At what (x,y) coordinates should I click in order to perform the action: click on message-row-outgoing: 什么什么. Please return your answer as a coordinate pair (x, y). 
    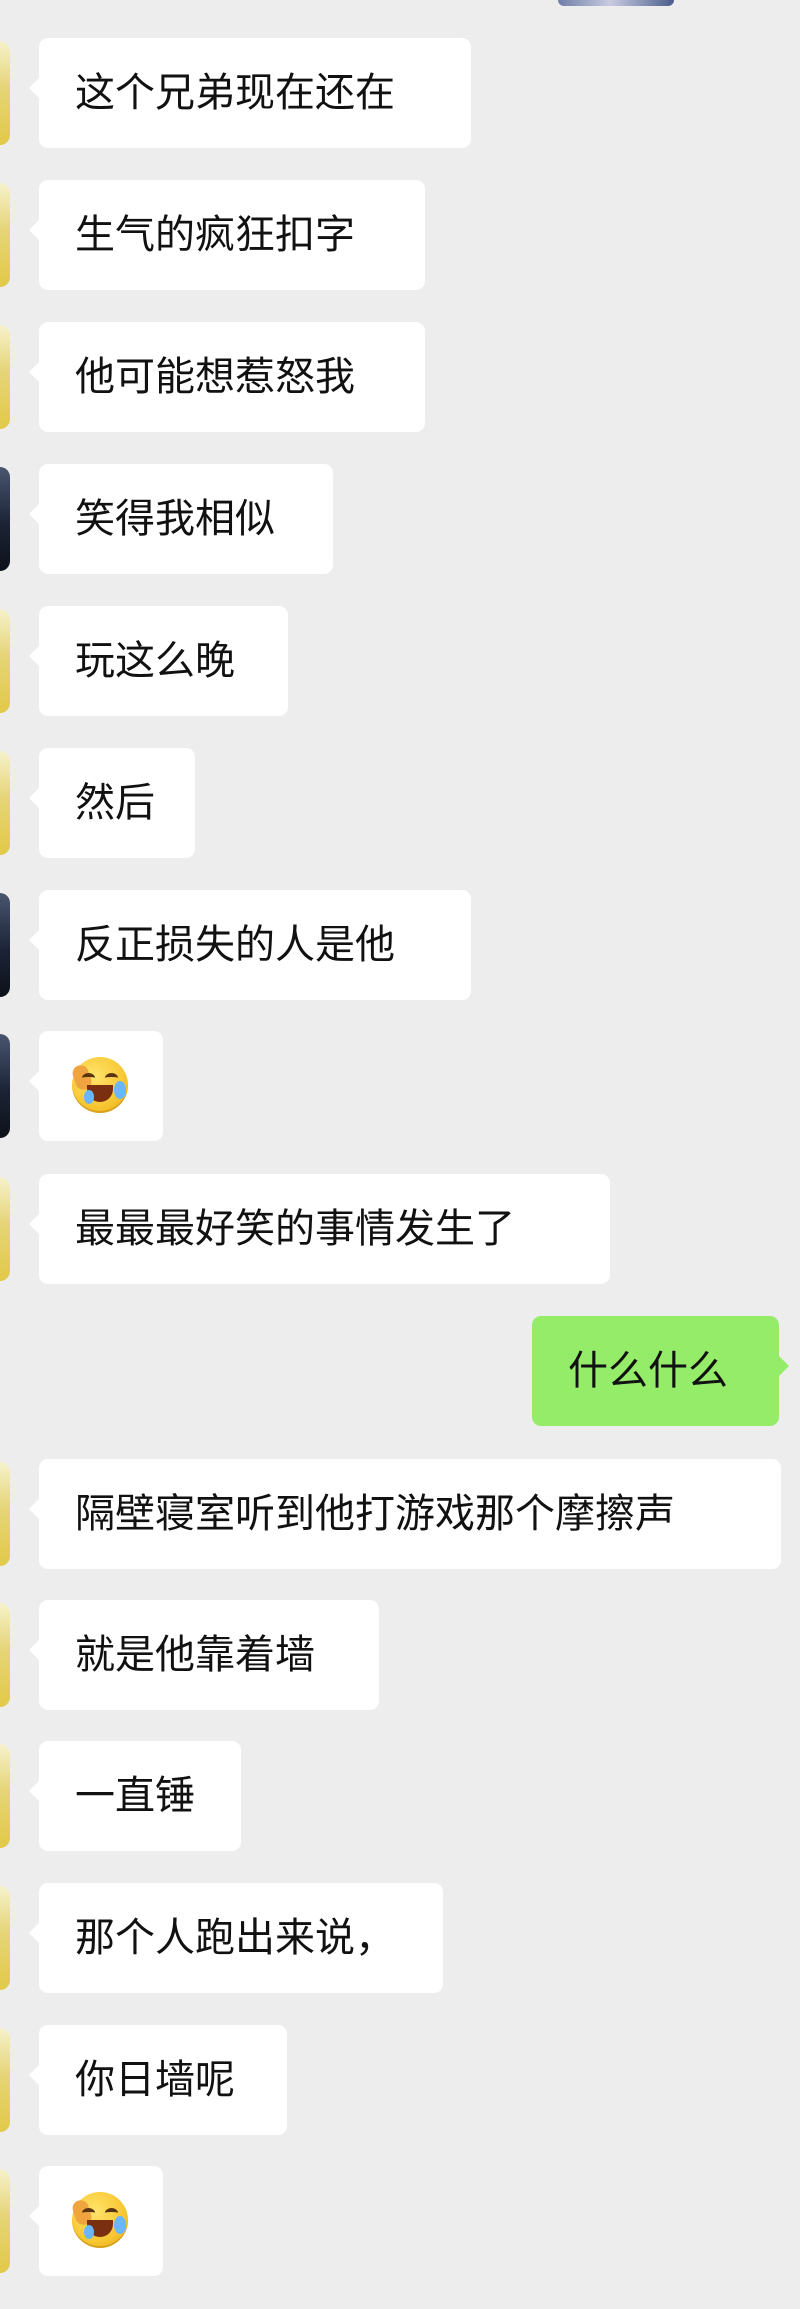
    Looking at the image, I should click on (400, 1371).